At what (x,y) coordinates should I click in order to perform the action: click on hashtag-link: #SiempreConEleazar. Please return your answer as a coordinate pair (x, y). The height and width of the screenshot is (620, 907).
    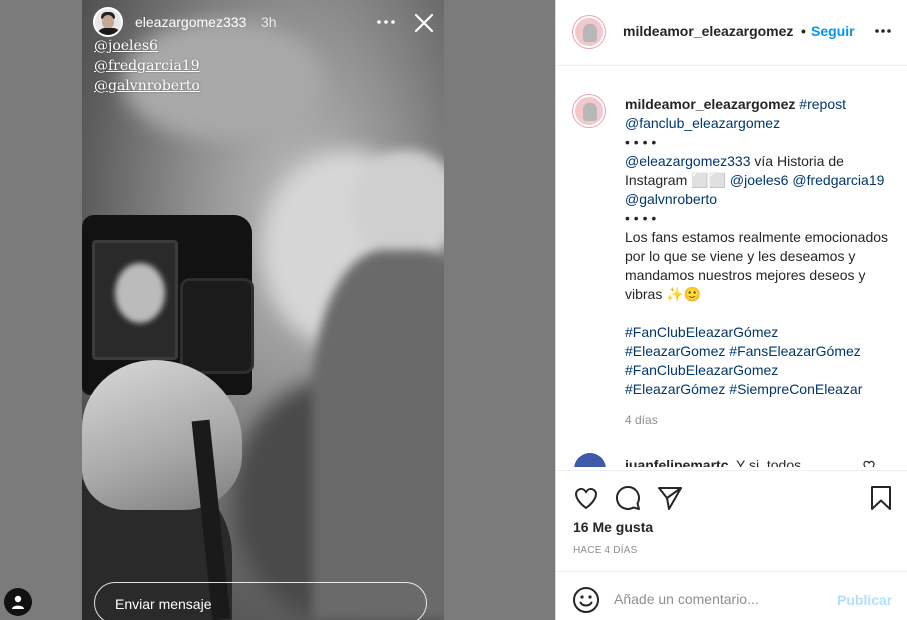
    Looking at the image, I should click on (795, 389).